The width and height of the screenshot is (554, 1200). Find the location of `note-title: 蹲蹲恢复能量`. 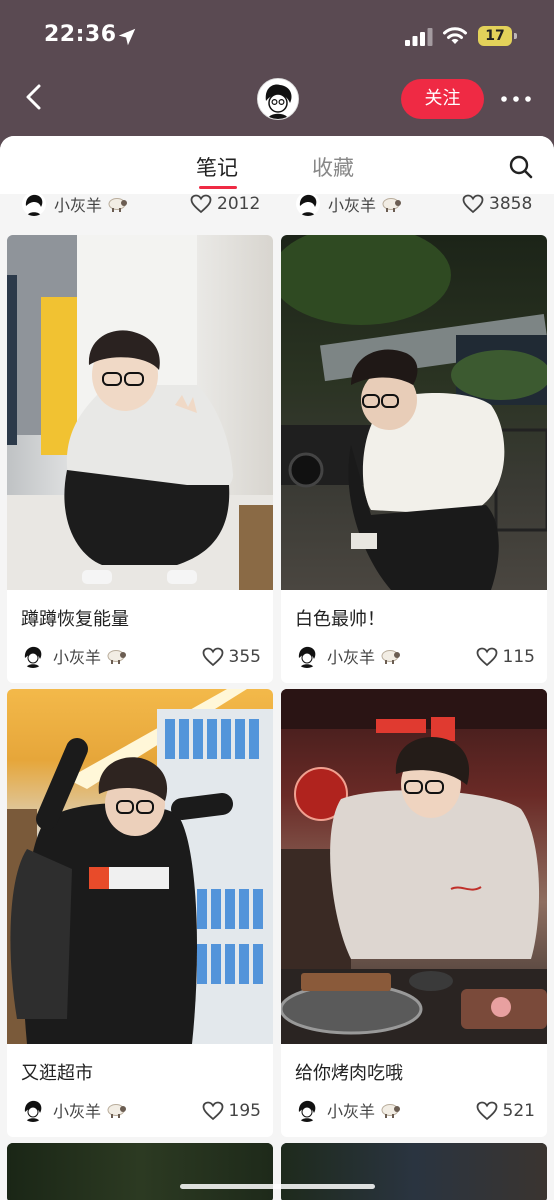

note-title: 蹲蹲恢复能量 is located at coordinates (75, 619).